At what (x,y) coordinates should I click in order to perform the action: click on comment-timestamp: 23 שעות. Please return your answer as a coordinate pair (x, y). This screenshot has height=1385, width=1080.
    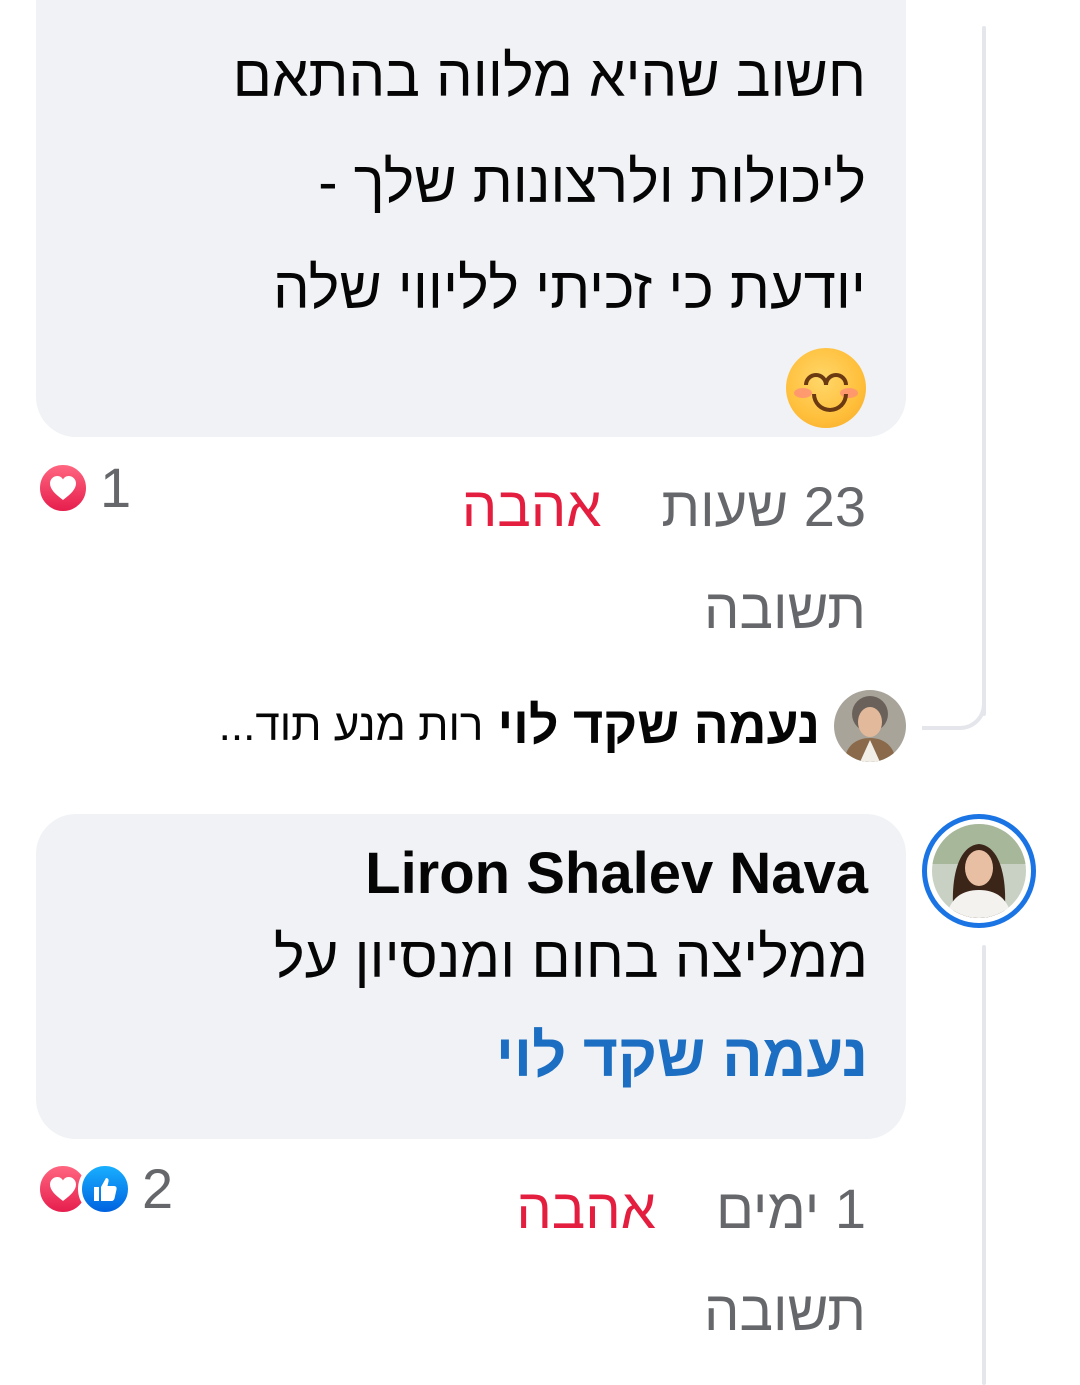
    Looking at the image, I should click on (763, 506).